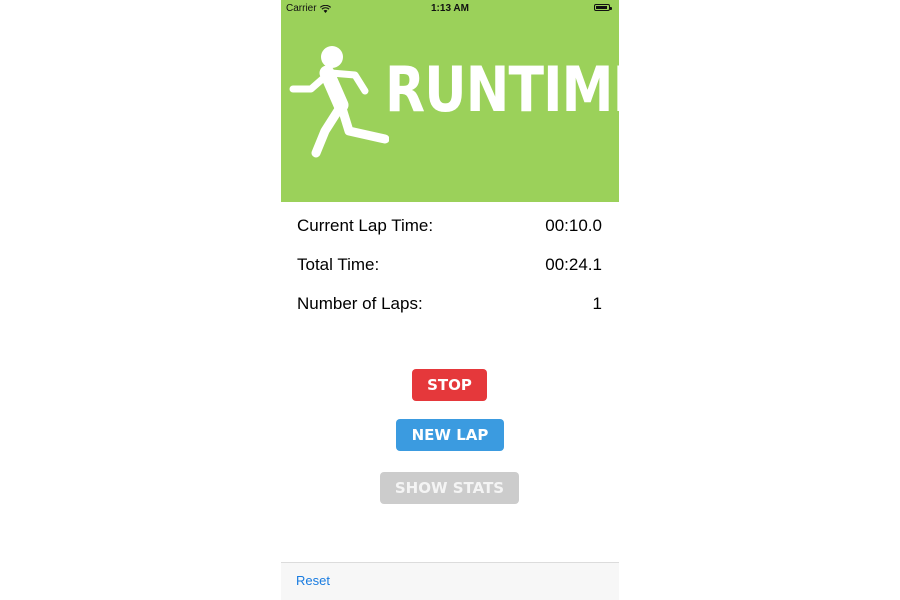 The width and height of the screenshot is (900, 600). I want to click on battery-icon, so click(603, 7).